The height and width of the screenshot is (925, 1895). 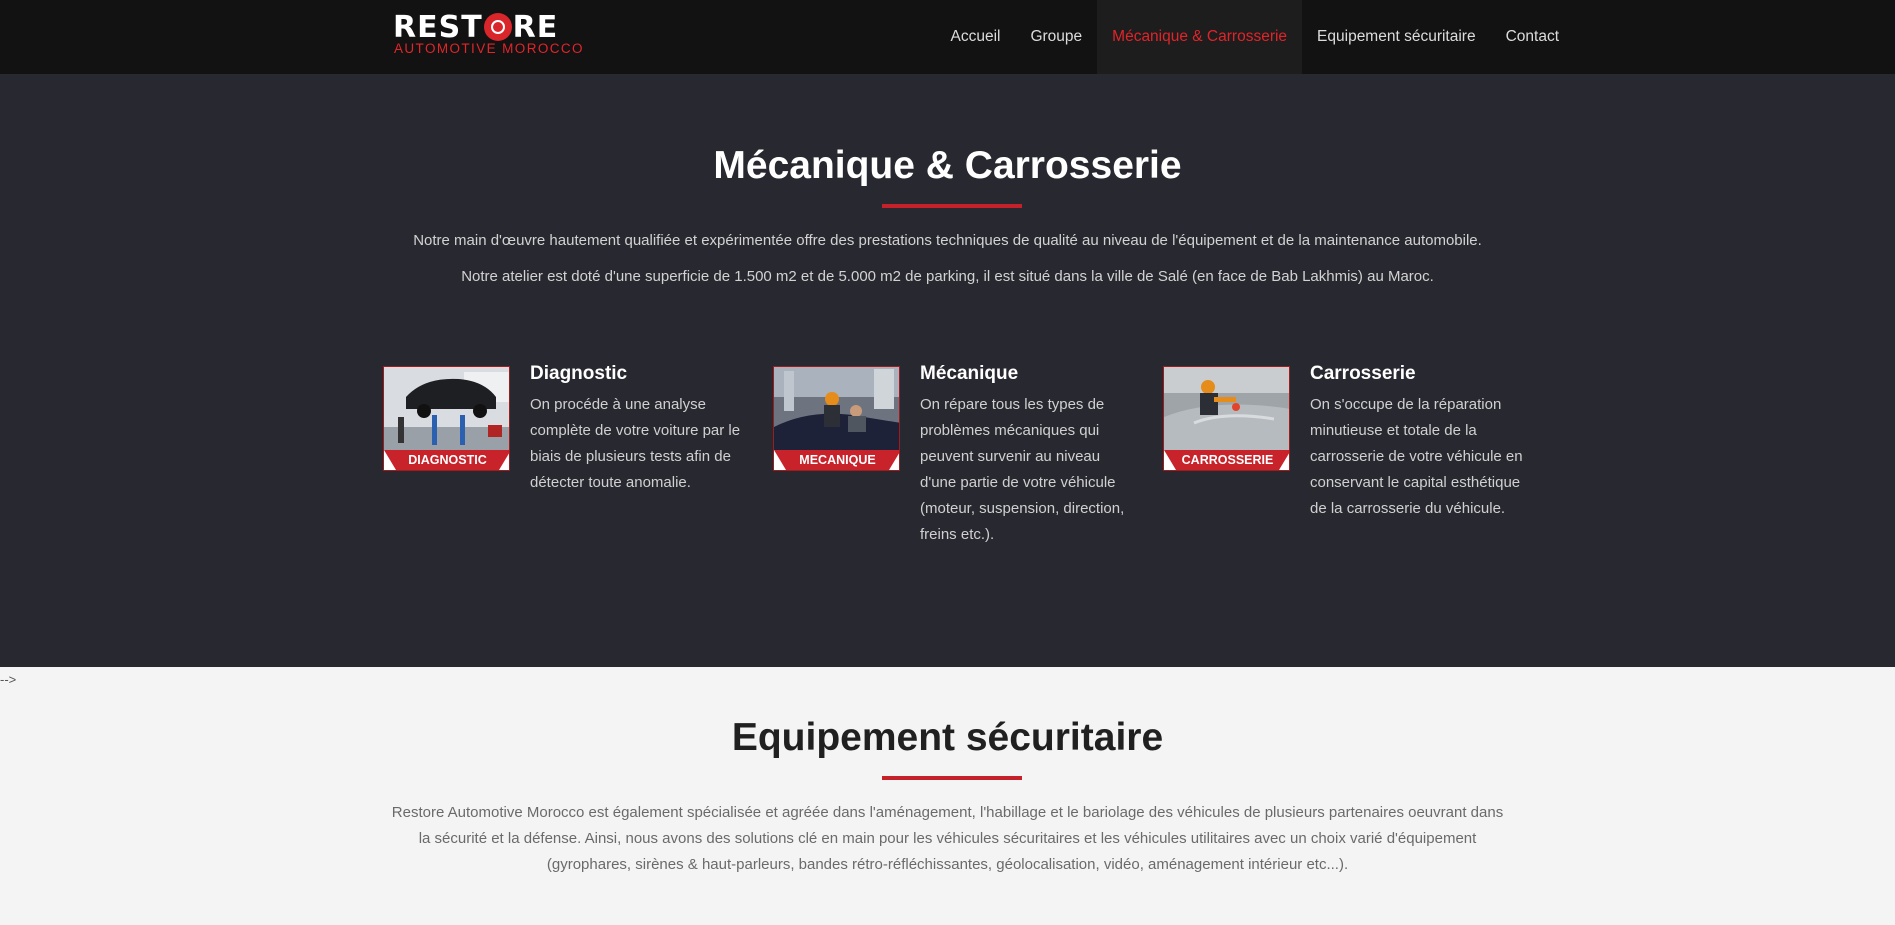 What do you see at coordinates (535, 27) in the screenshot?
I see `logo-text-end: RE` at bounding box center [535, 27].